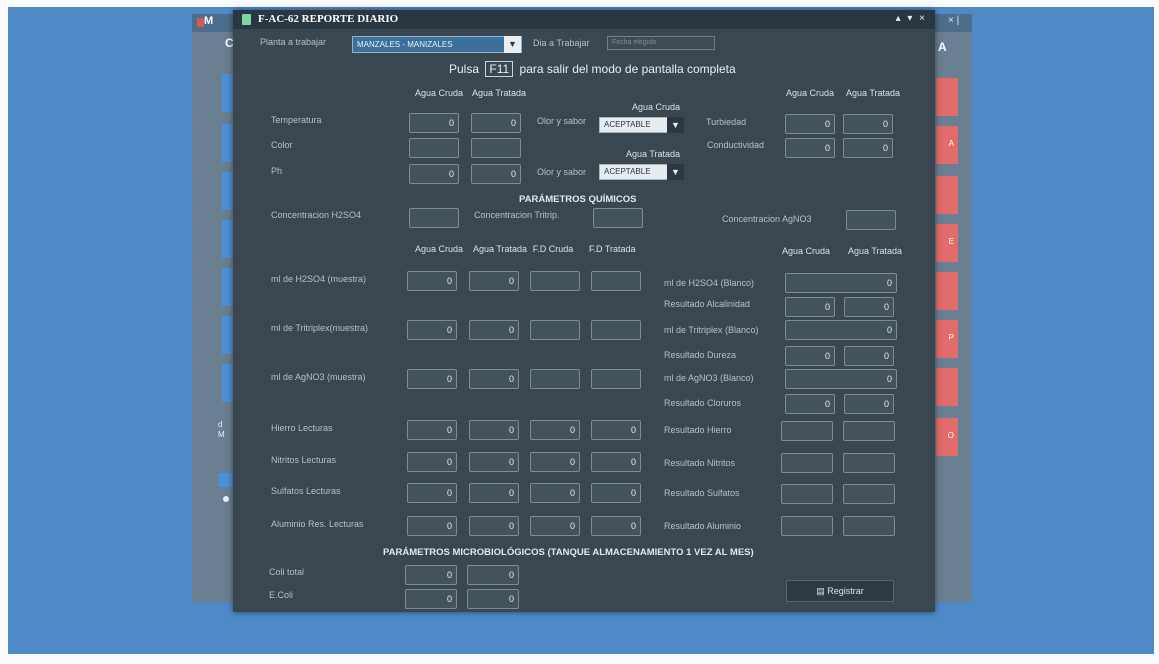 This screenshot has width=1159, height=664. I want to click on quimicos-section-title: PARÁMETROS QUÍMICOS, so click(578, 199).